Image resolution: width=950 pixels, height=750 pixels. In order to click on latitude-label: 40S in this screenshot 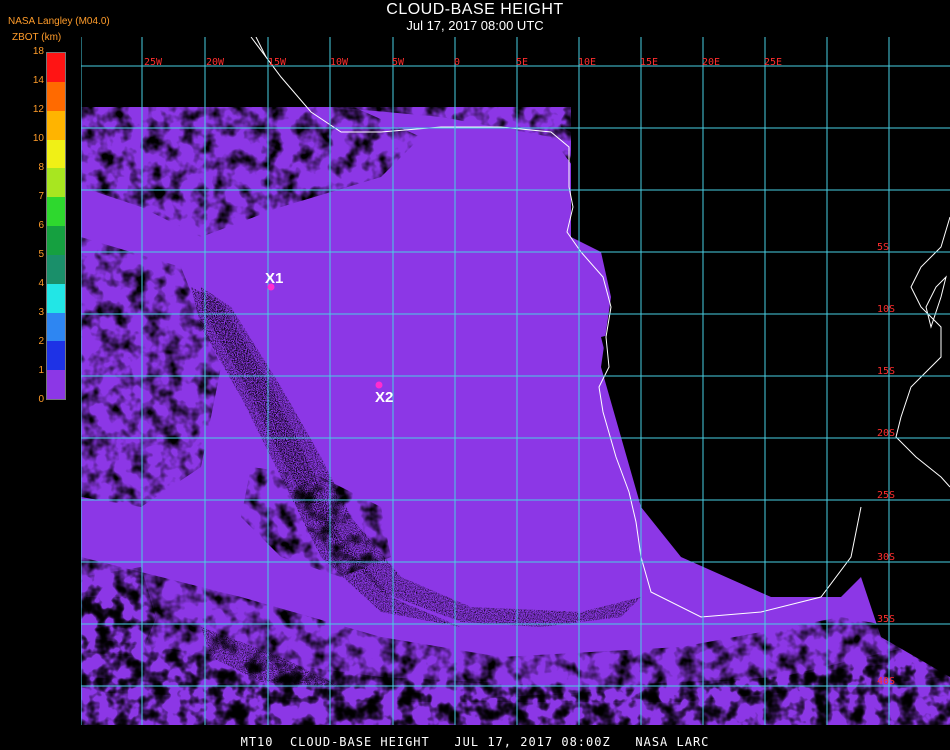, I will do `click(886, 681)`.